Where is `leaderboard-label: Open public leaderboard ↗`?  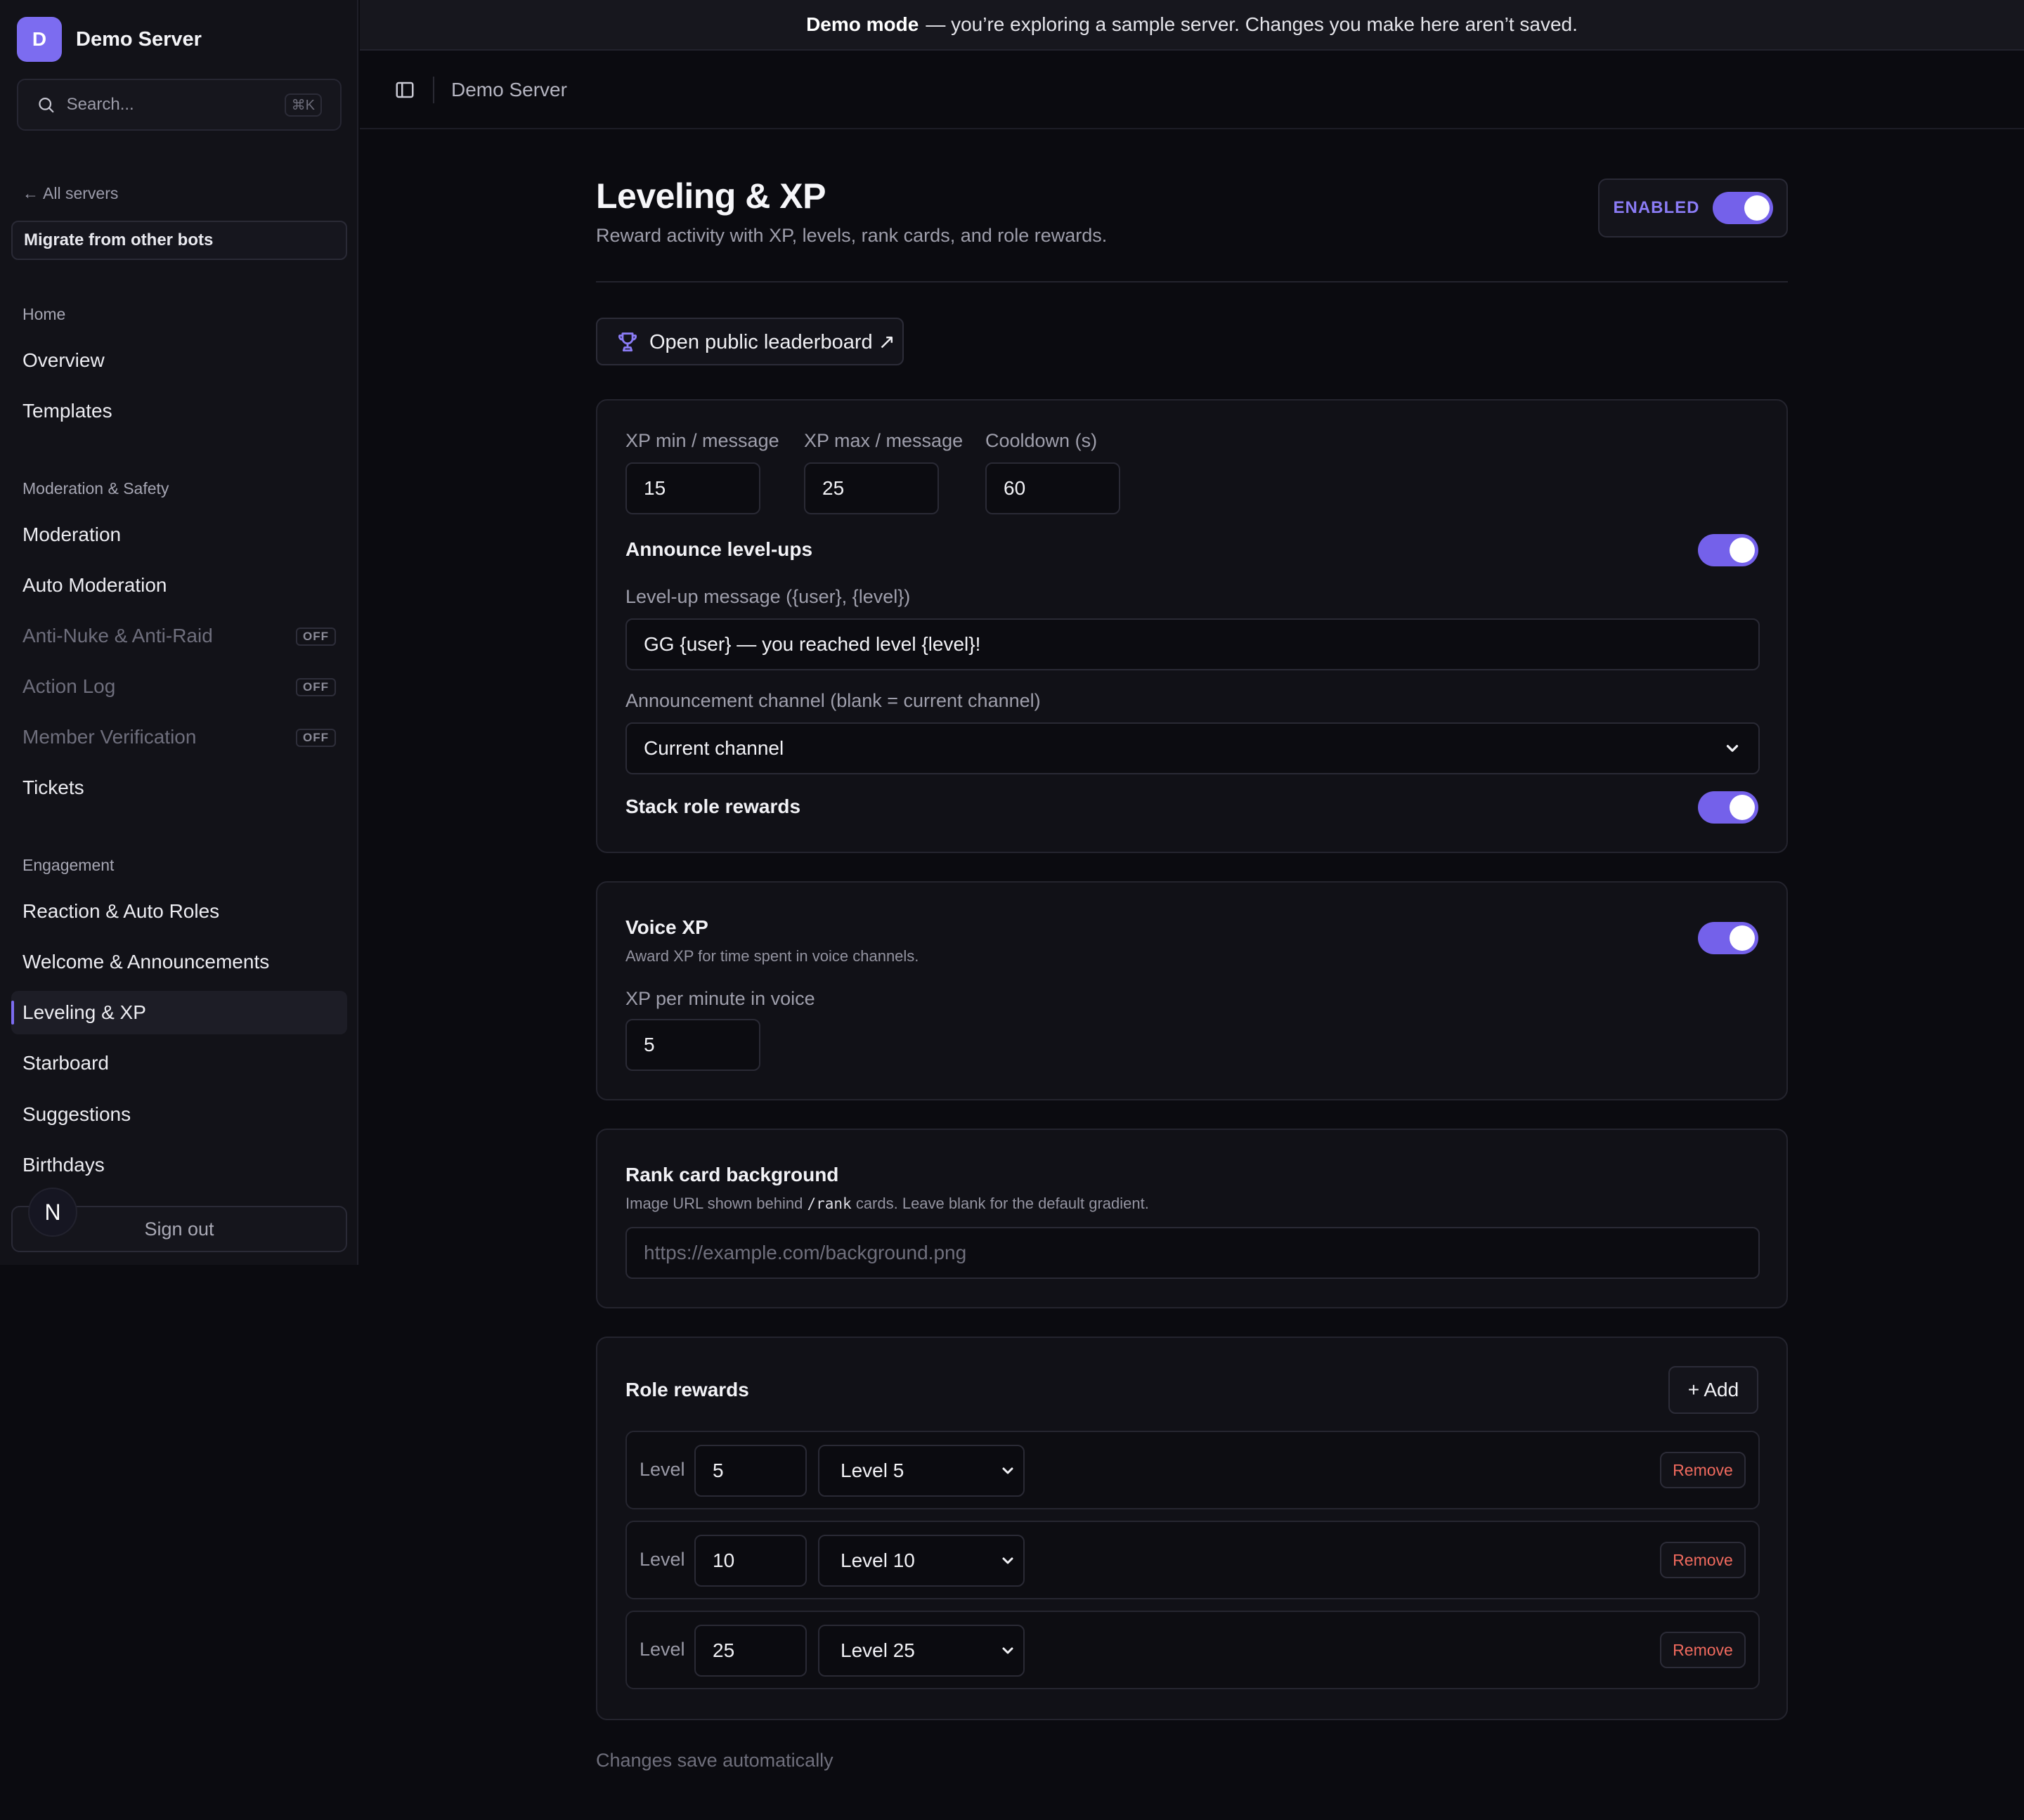
leaderboard-label: Open public leaderboard ↗ is located at coordinates (772, 341).